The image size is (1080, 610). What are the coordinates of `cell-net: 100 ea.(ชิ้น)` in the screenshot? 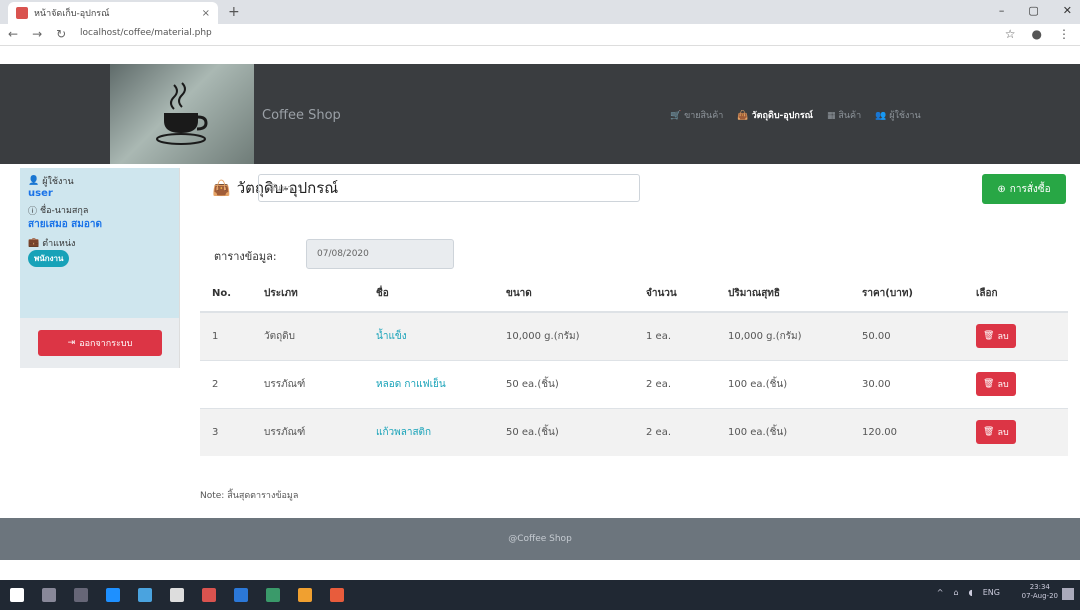 It's located at (783, 431).